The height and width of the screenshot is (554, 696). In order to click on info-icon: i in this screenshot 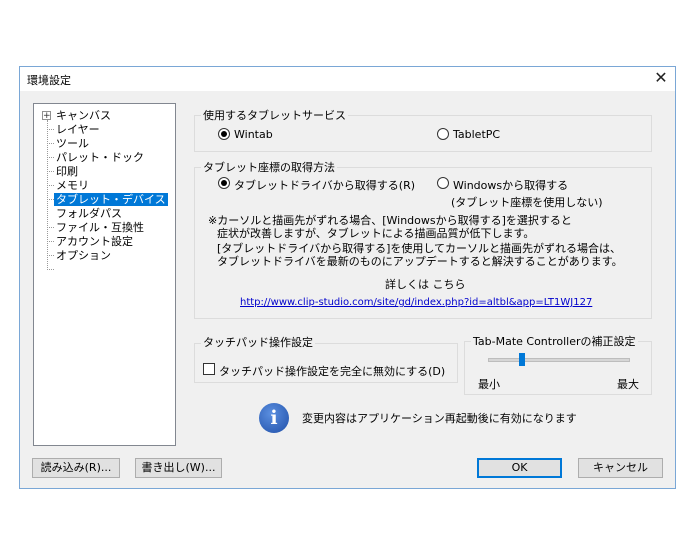, I will do `click(274, 418)`.